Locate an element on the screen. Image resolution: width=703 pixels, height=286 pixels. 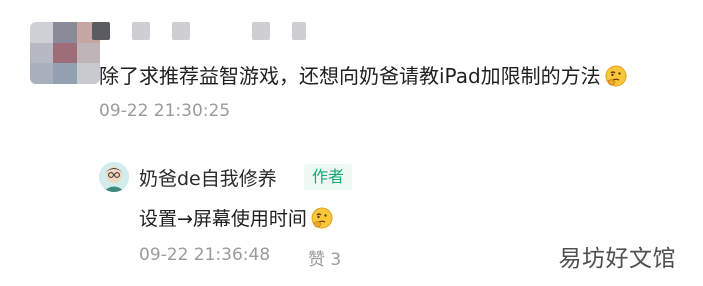
watermark-text: 易坊好文馆 is located at coordinates (617, 259).